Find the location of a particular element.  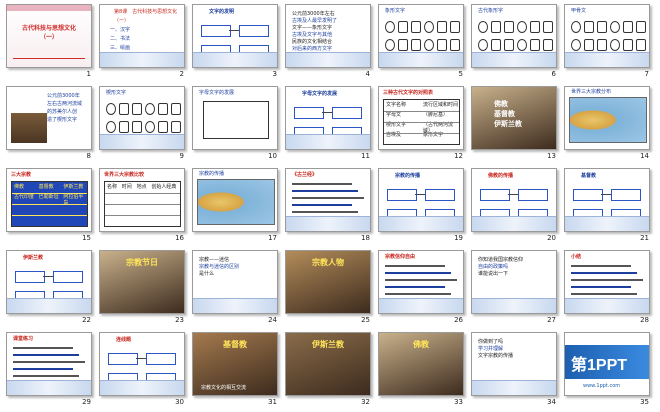

slide-thumbnail: 楔形文字 is located at coordinates (142, 118).